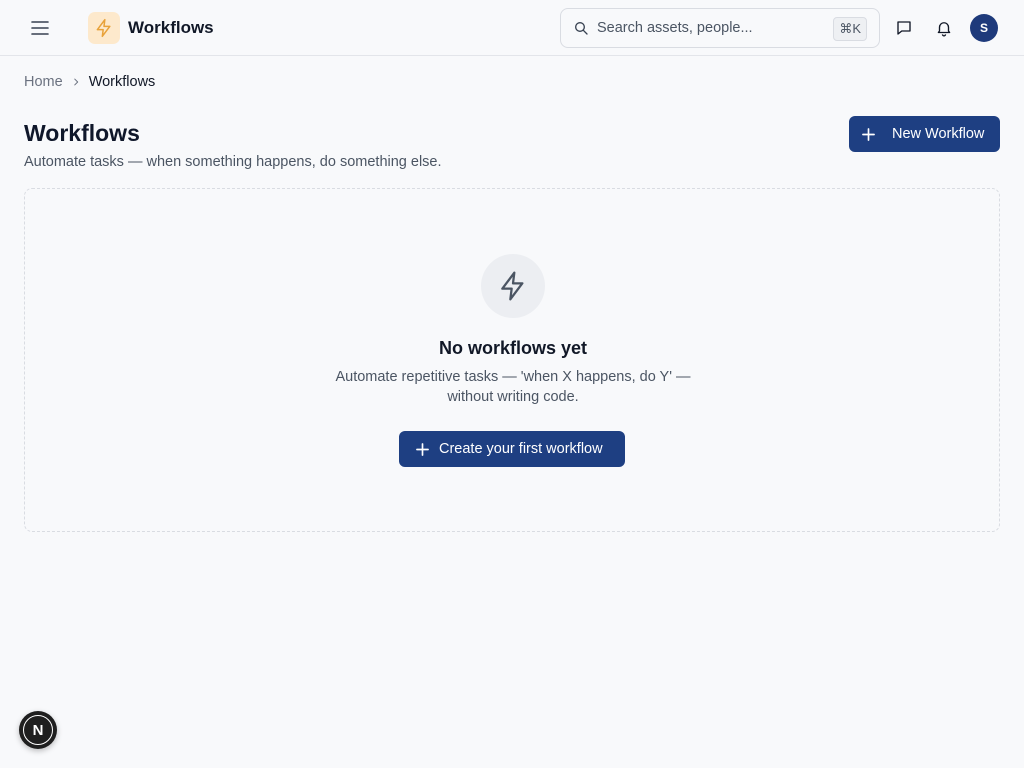 This screenshot has height=768, width=1024. I want to click on menu-button, so click(40, 28).